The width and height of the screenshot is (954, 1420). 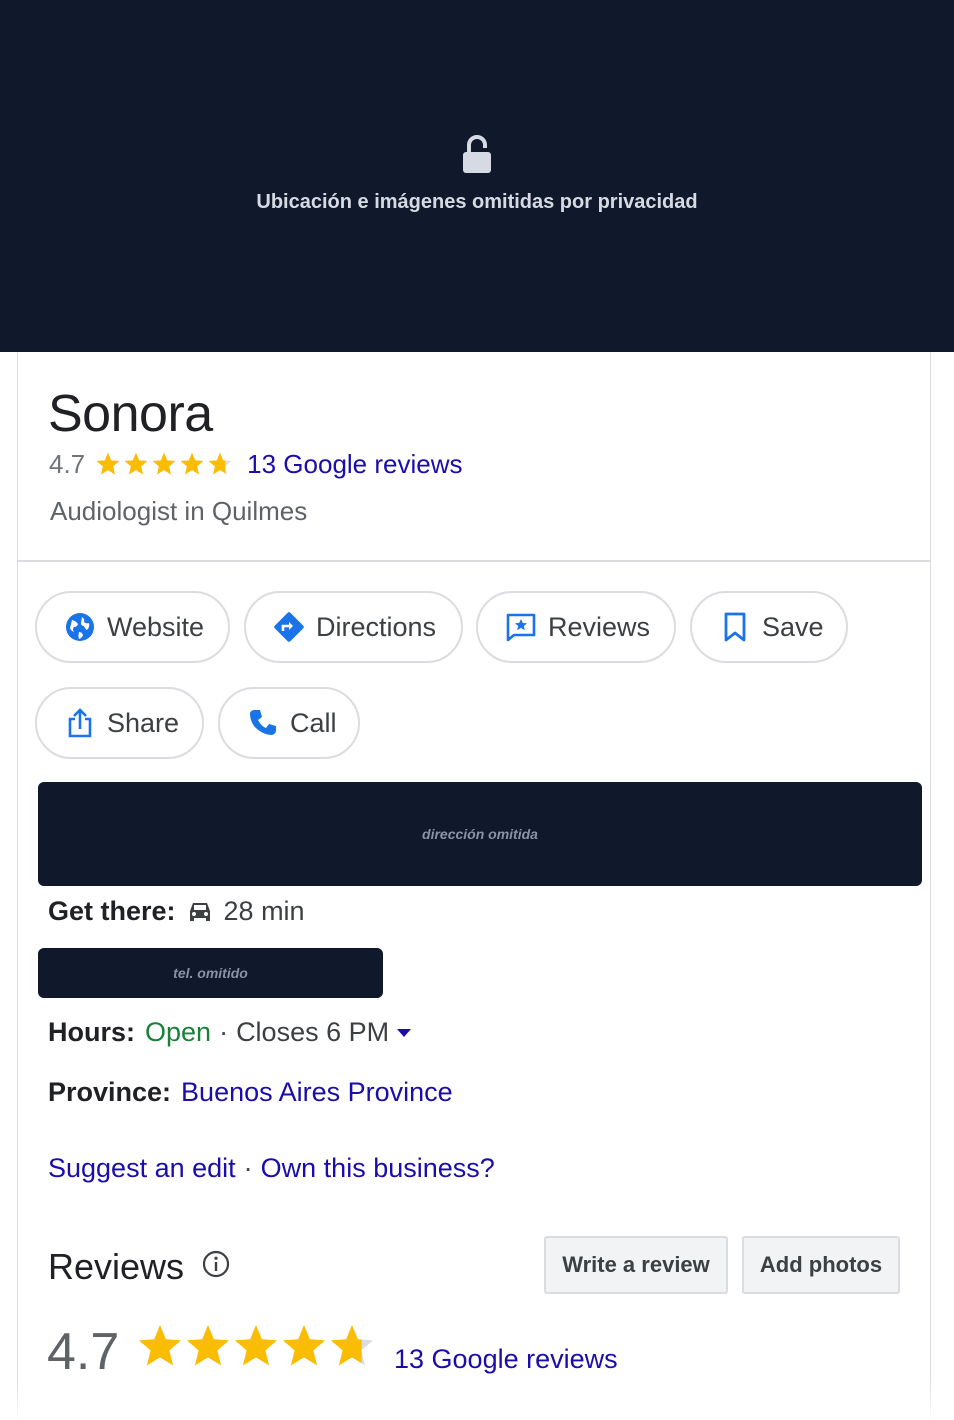 I want to click on share-icon, so click(x=80, y=723).